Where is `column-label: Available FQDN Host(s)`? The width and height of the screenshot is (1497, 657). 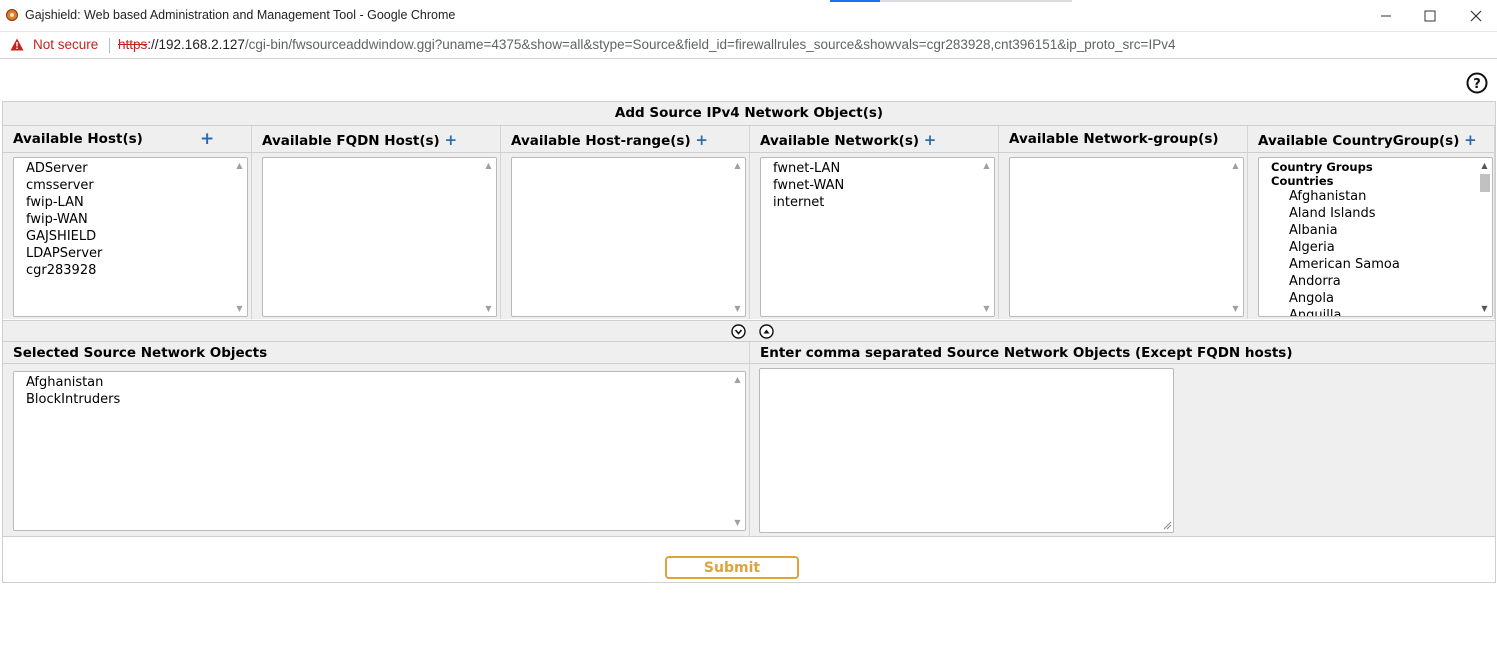 column-label: Available FQDN Host(s) is located at coordinates (351, 141).